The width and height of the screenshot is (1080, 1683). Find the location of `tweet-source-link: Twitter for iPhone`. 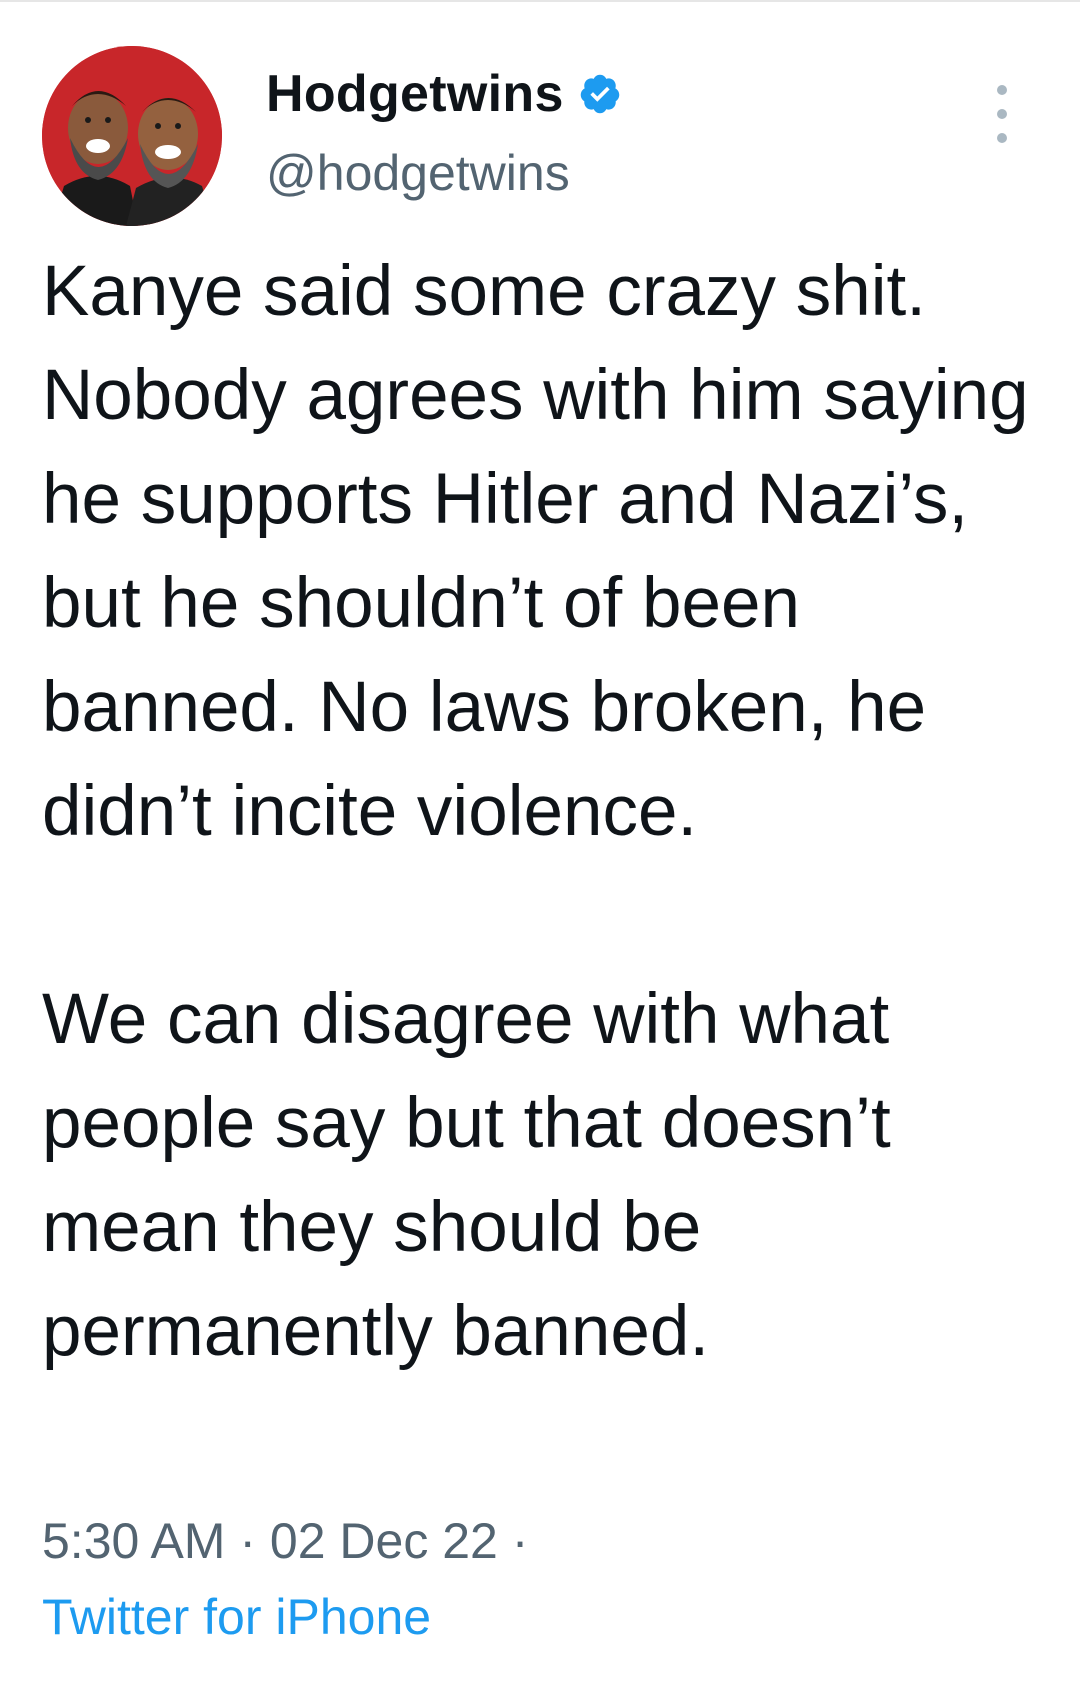

tweet-source-link: Twitter for iPhone is located at coordinates (236, 1617).